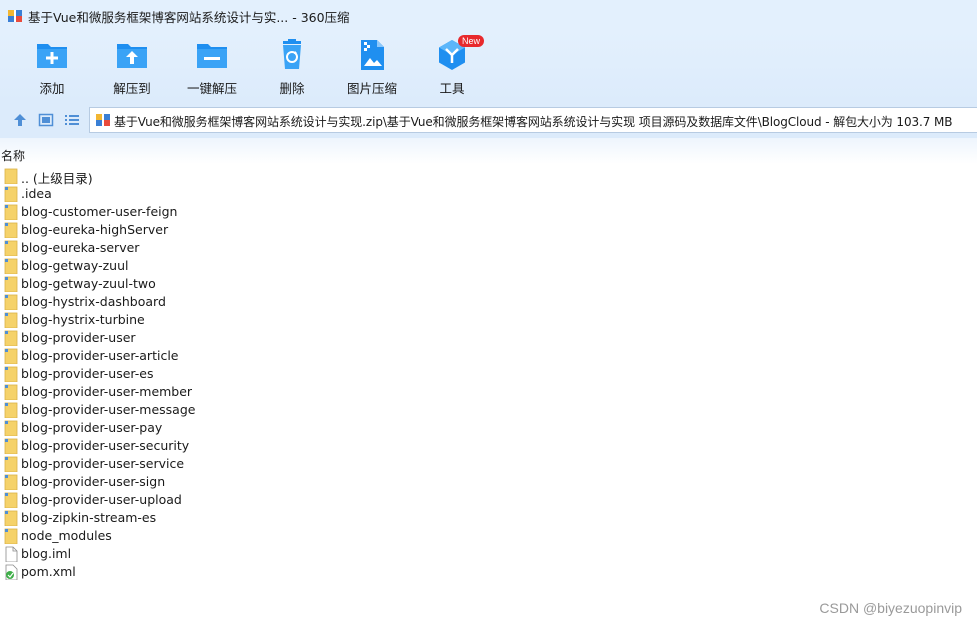  Describe the element at coordinates (372, 55) in the screenshot. I see `image-compress-icon` at that location.